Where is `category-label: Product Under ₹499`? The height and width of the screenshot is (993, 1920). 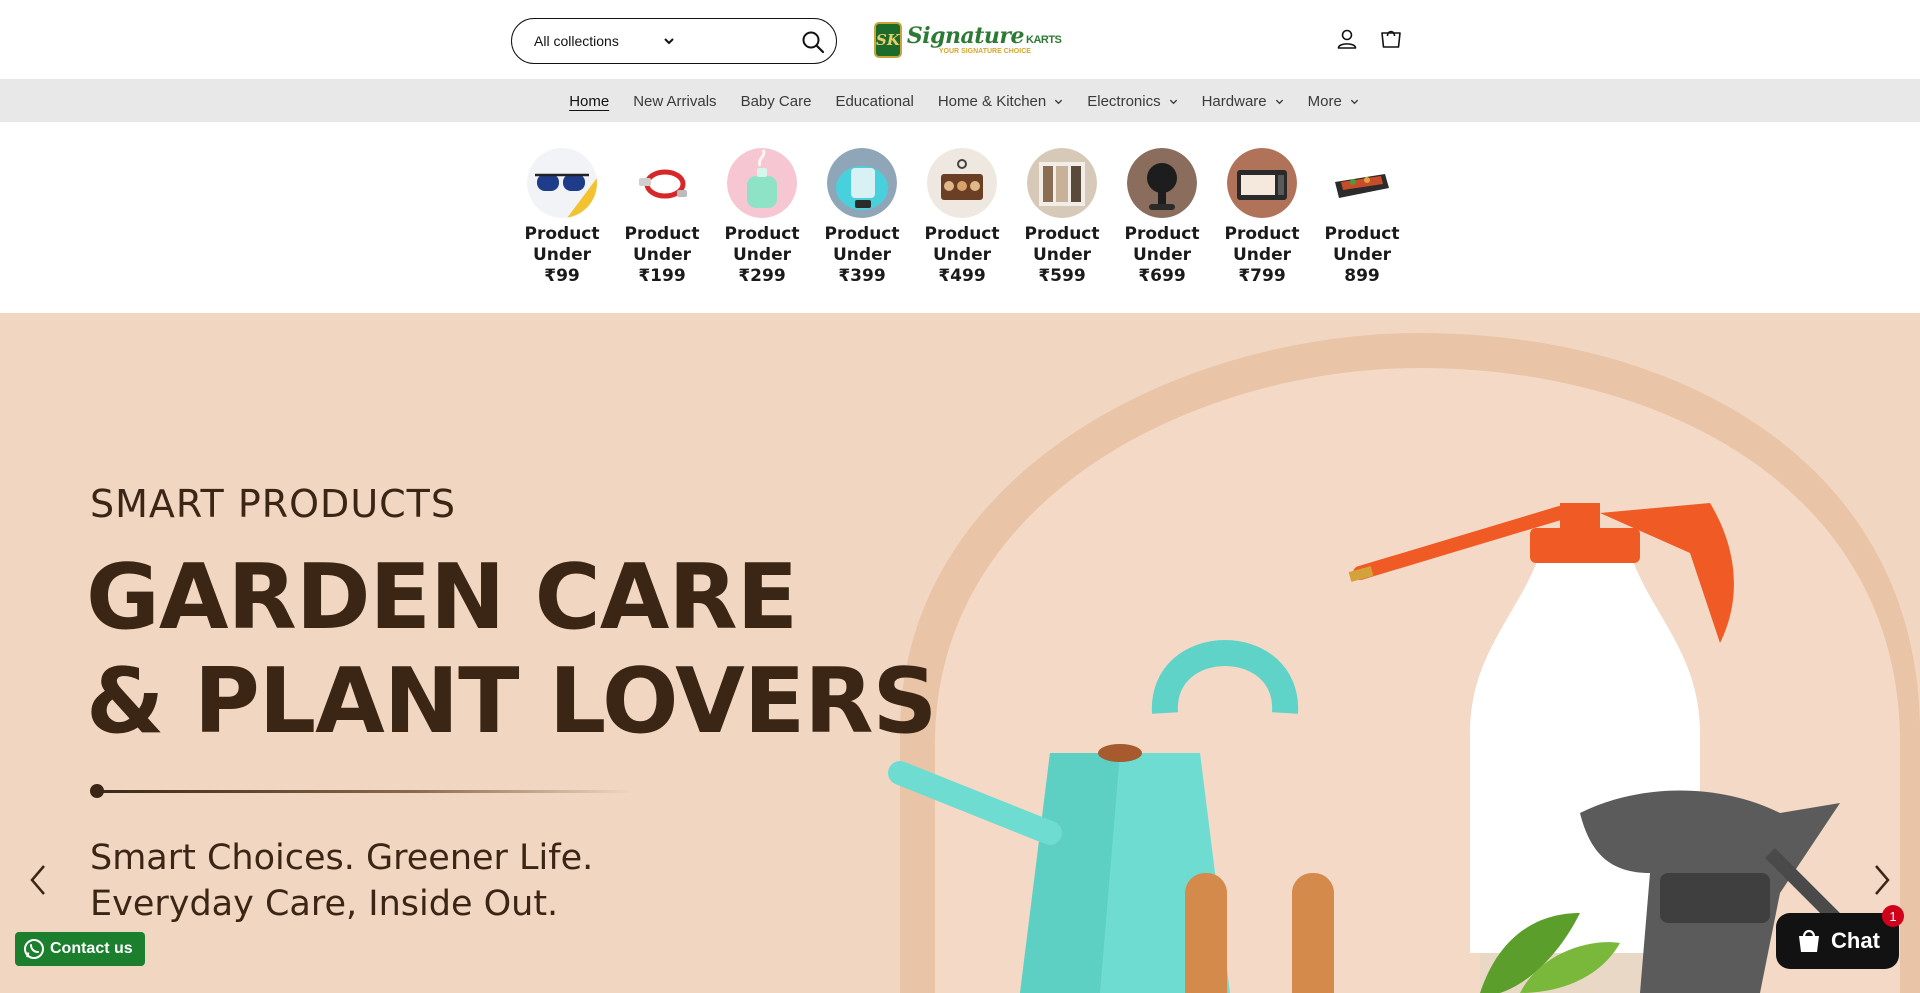 category-label: Product Under ₹499 is located at coordinates (962, 255).